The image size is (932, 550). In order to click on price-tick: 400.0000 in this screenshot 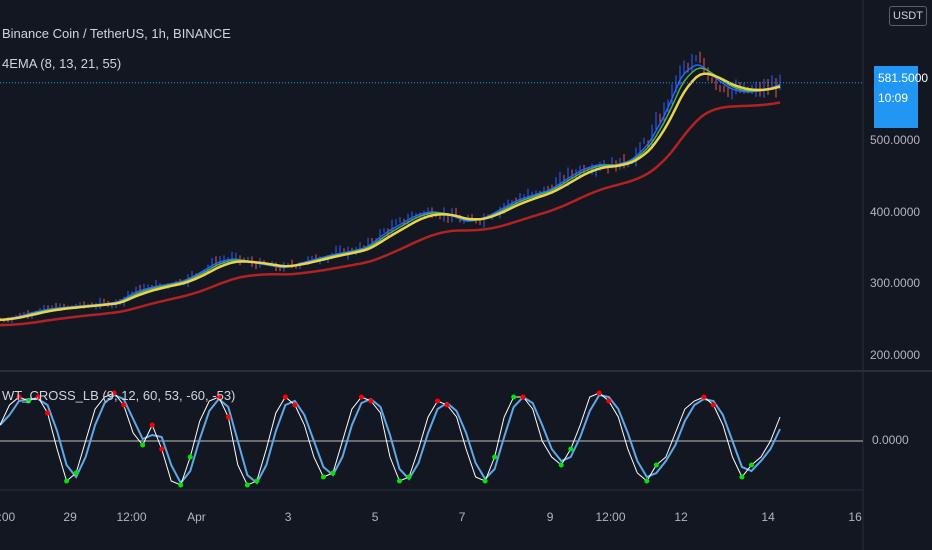, I will do `click(895, 211)`.